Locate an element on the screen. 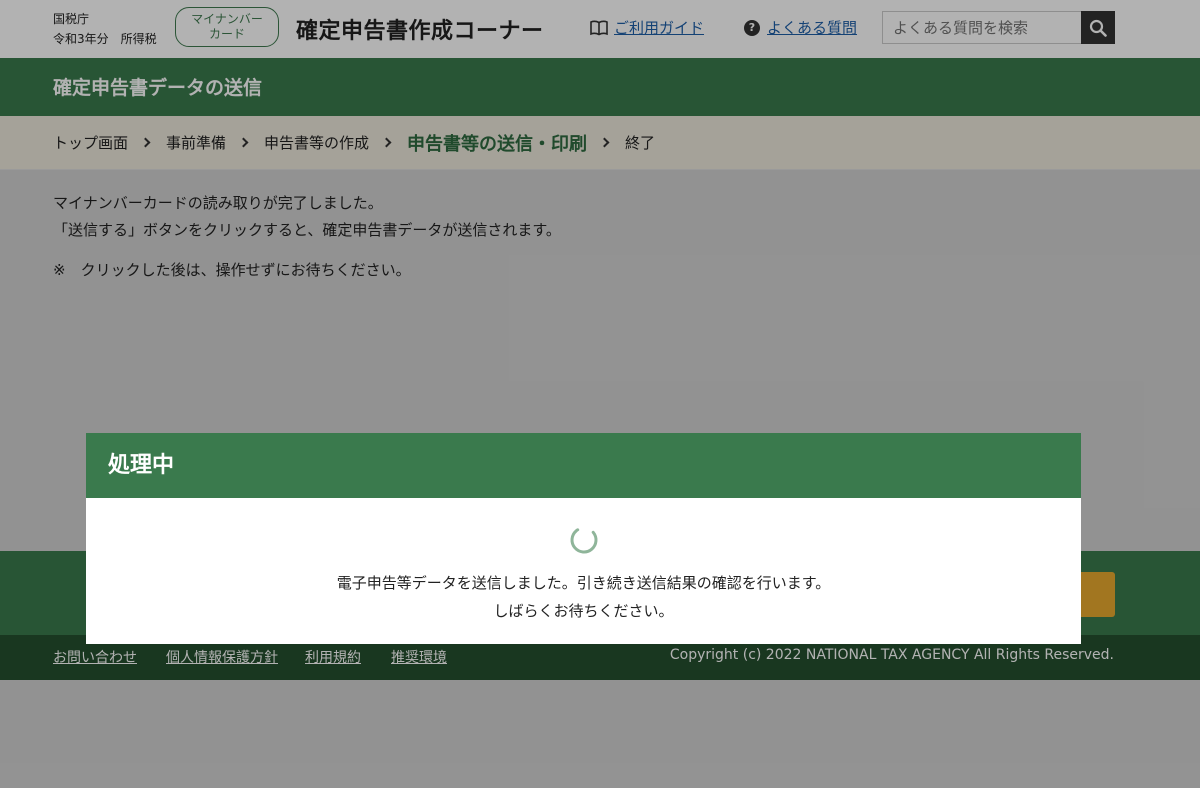  dialog-message-line2: しばらくお待ちください。 is located at coordinates (583, 611).